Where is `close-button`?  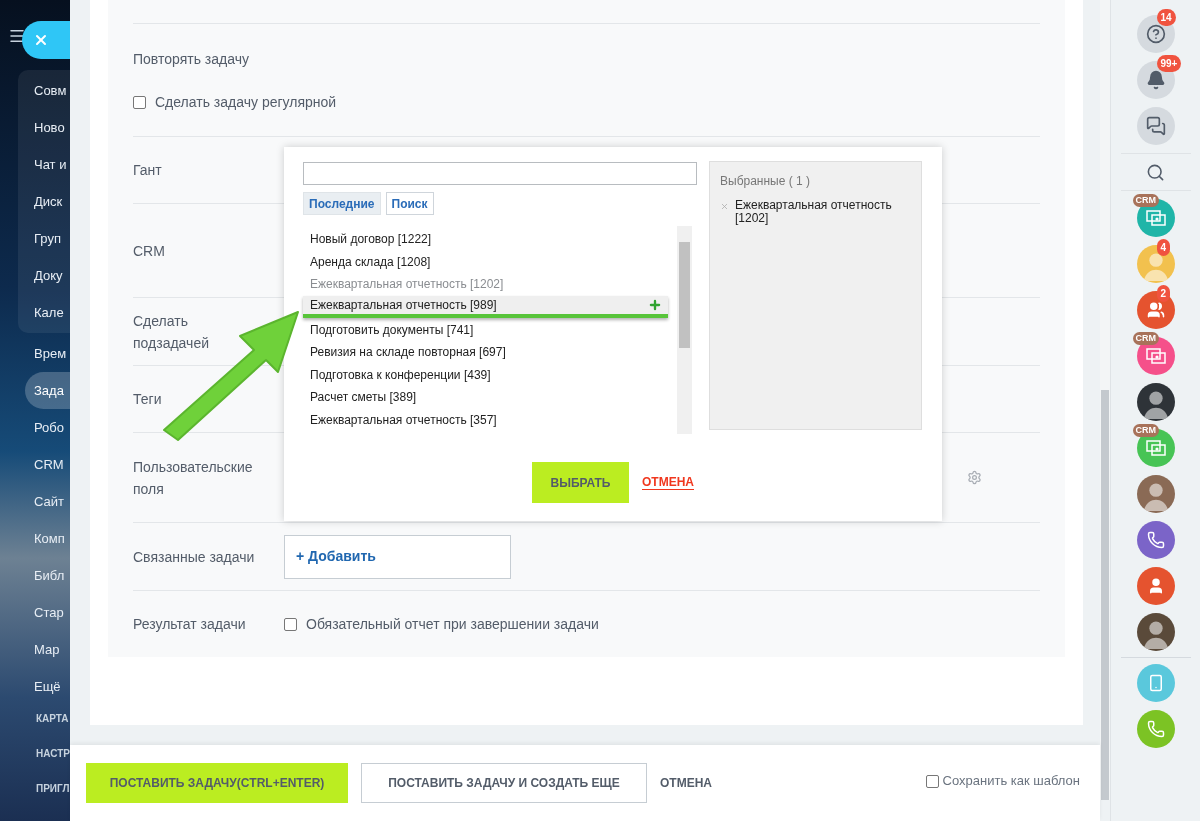 close-button is located at coordinates (46, 40).